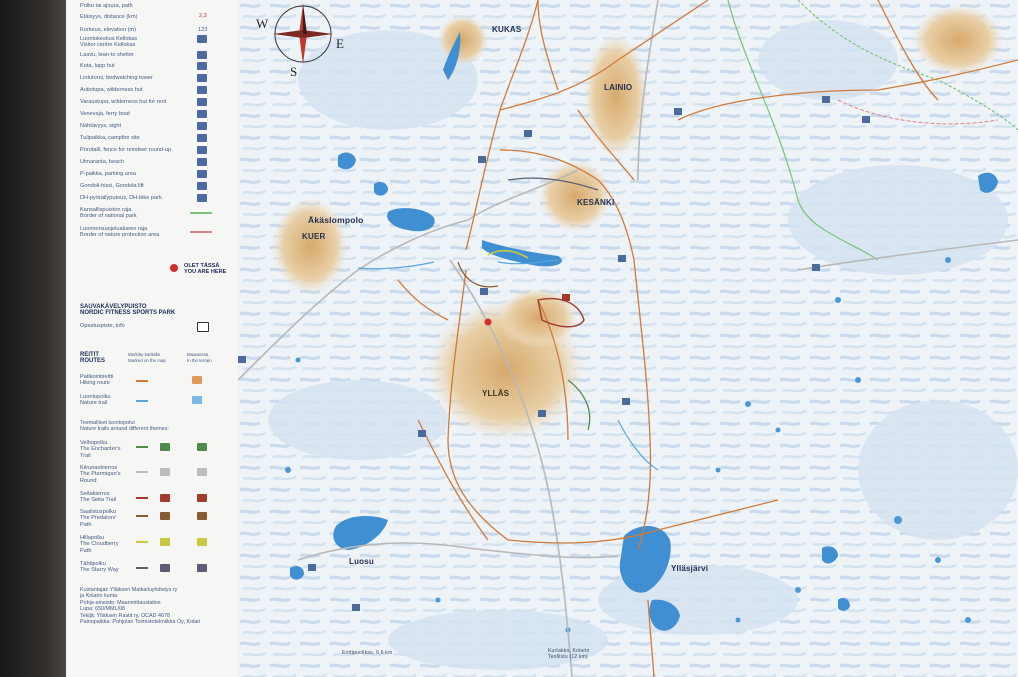 The image size is (1018, 677). Describe the element at coordinates (569, 654) in the screenshot. I see `place-kolari: Kurtakko, Kolarin Teollistu (12 km)` at that location.